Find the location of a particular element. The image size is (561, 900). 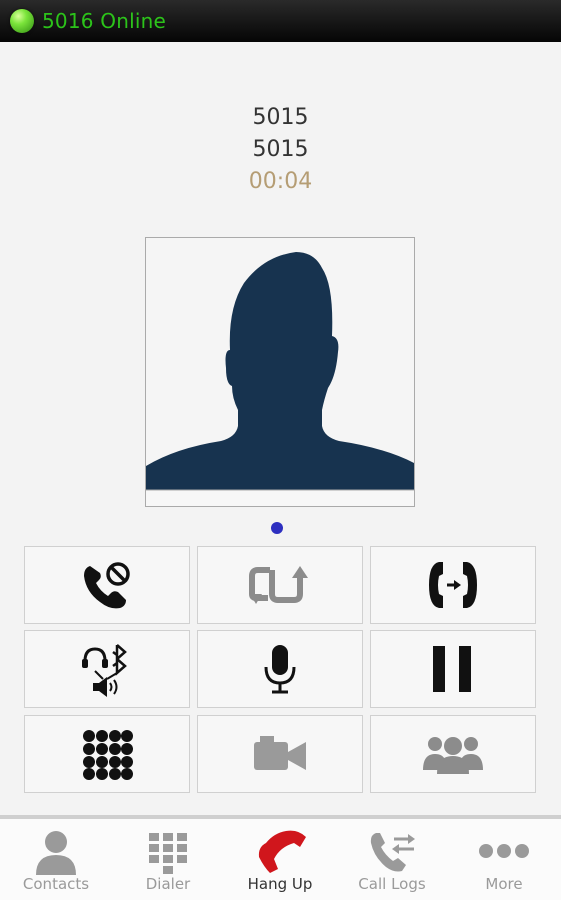

keypad-button is located at coordinates (107, 754).